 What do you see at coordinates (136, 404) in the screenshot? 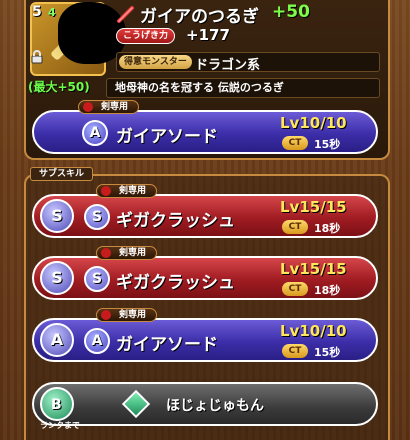
I see `green-gem-icon` at bounding box center [136, 404].